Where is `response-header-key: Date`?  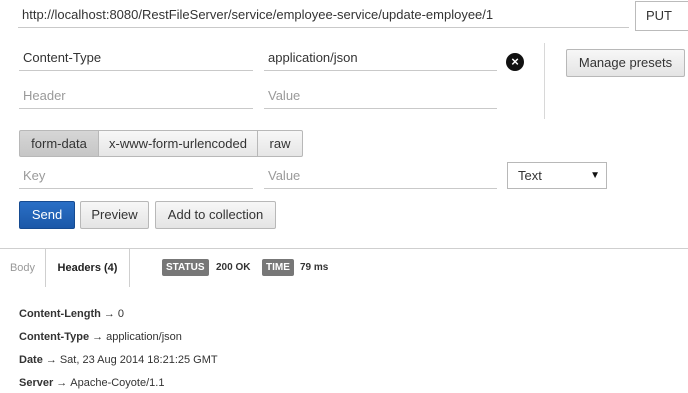
response-header-key: Date is located at coordinates (31, 360).